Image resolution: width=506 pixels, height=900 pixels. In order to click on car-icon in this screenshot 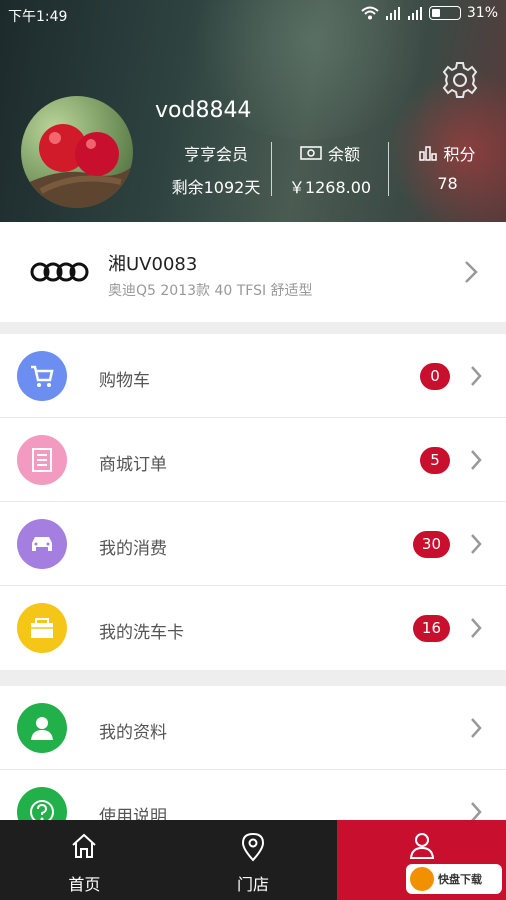, I will do `click(42, 544)`.